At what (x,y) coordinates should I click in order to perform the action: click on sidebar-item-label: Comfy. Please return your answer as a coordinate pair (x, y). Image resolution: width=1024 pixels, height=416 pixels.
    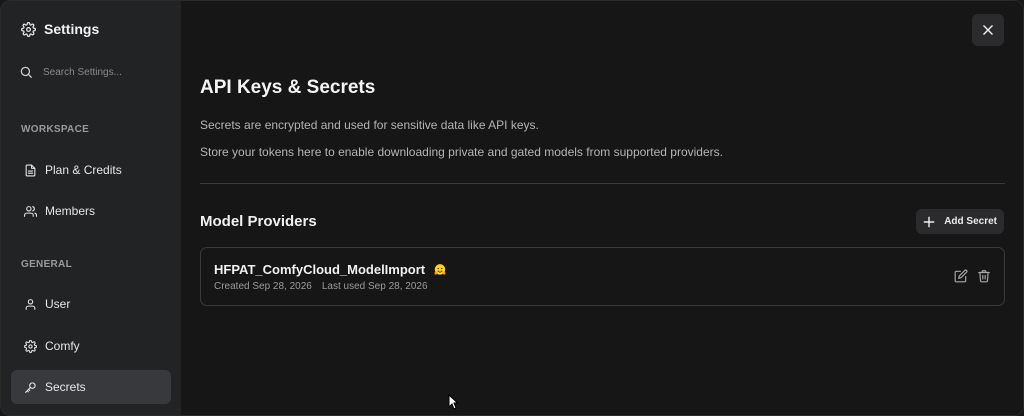
    Looking at the image, I should click on (62, 346).